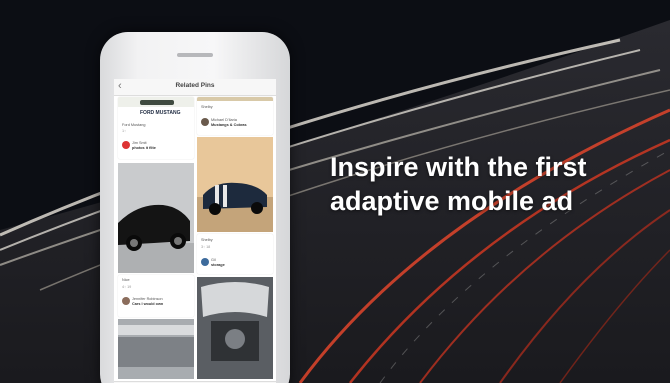 This screenshot has width=670, height=383. I want to click on pin-title: Nice, so click(126, 280).